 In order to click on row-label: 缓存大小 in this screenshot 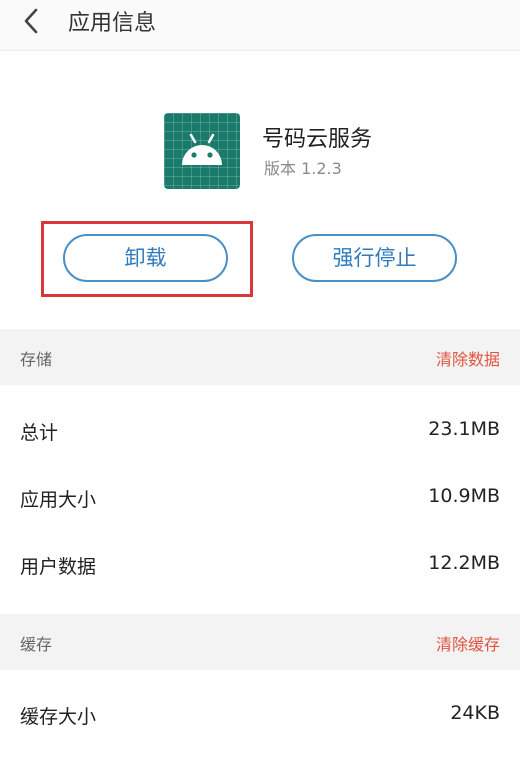, I will do `click(58, 717)`.